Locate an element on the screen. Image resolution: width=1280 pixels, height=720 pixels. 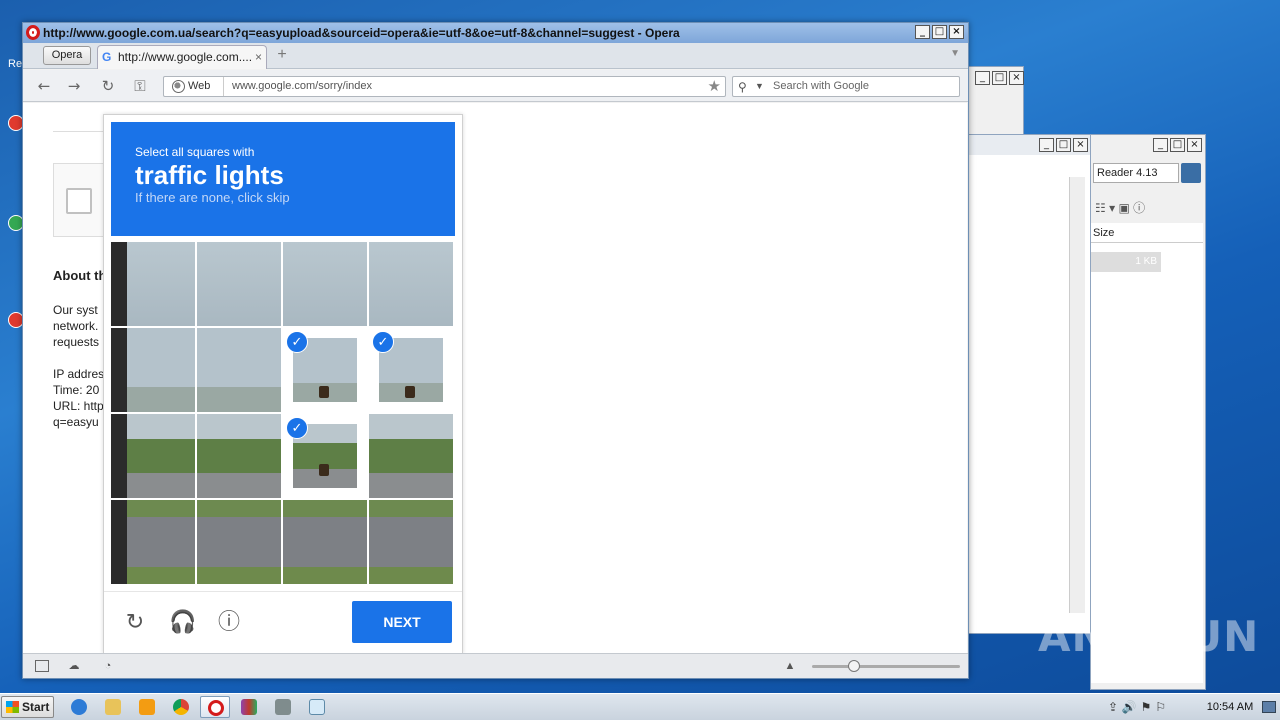
media-player-icon is located at coordinates (147, 707).